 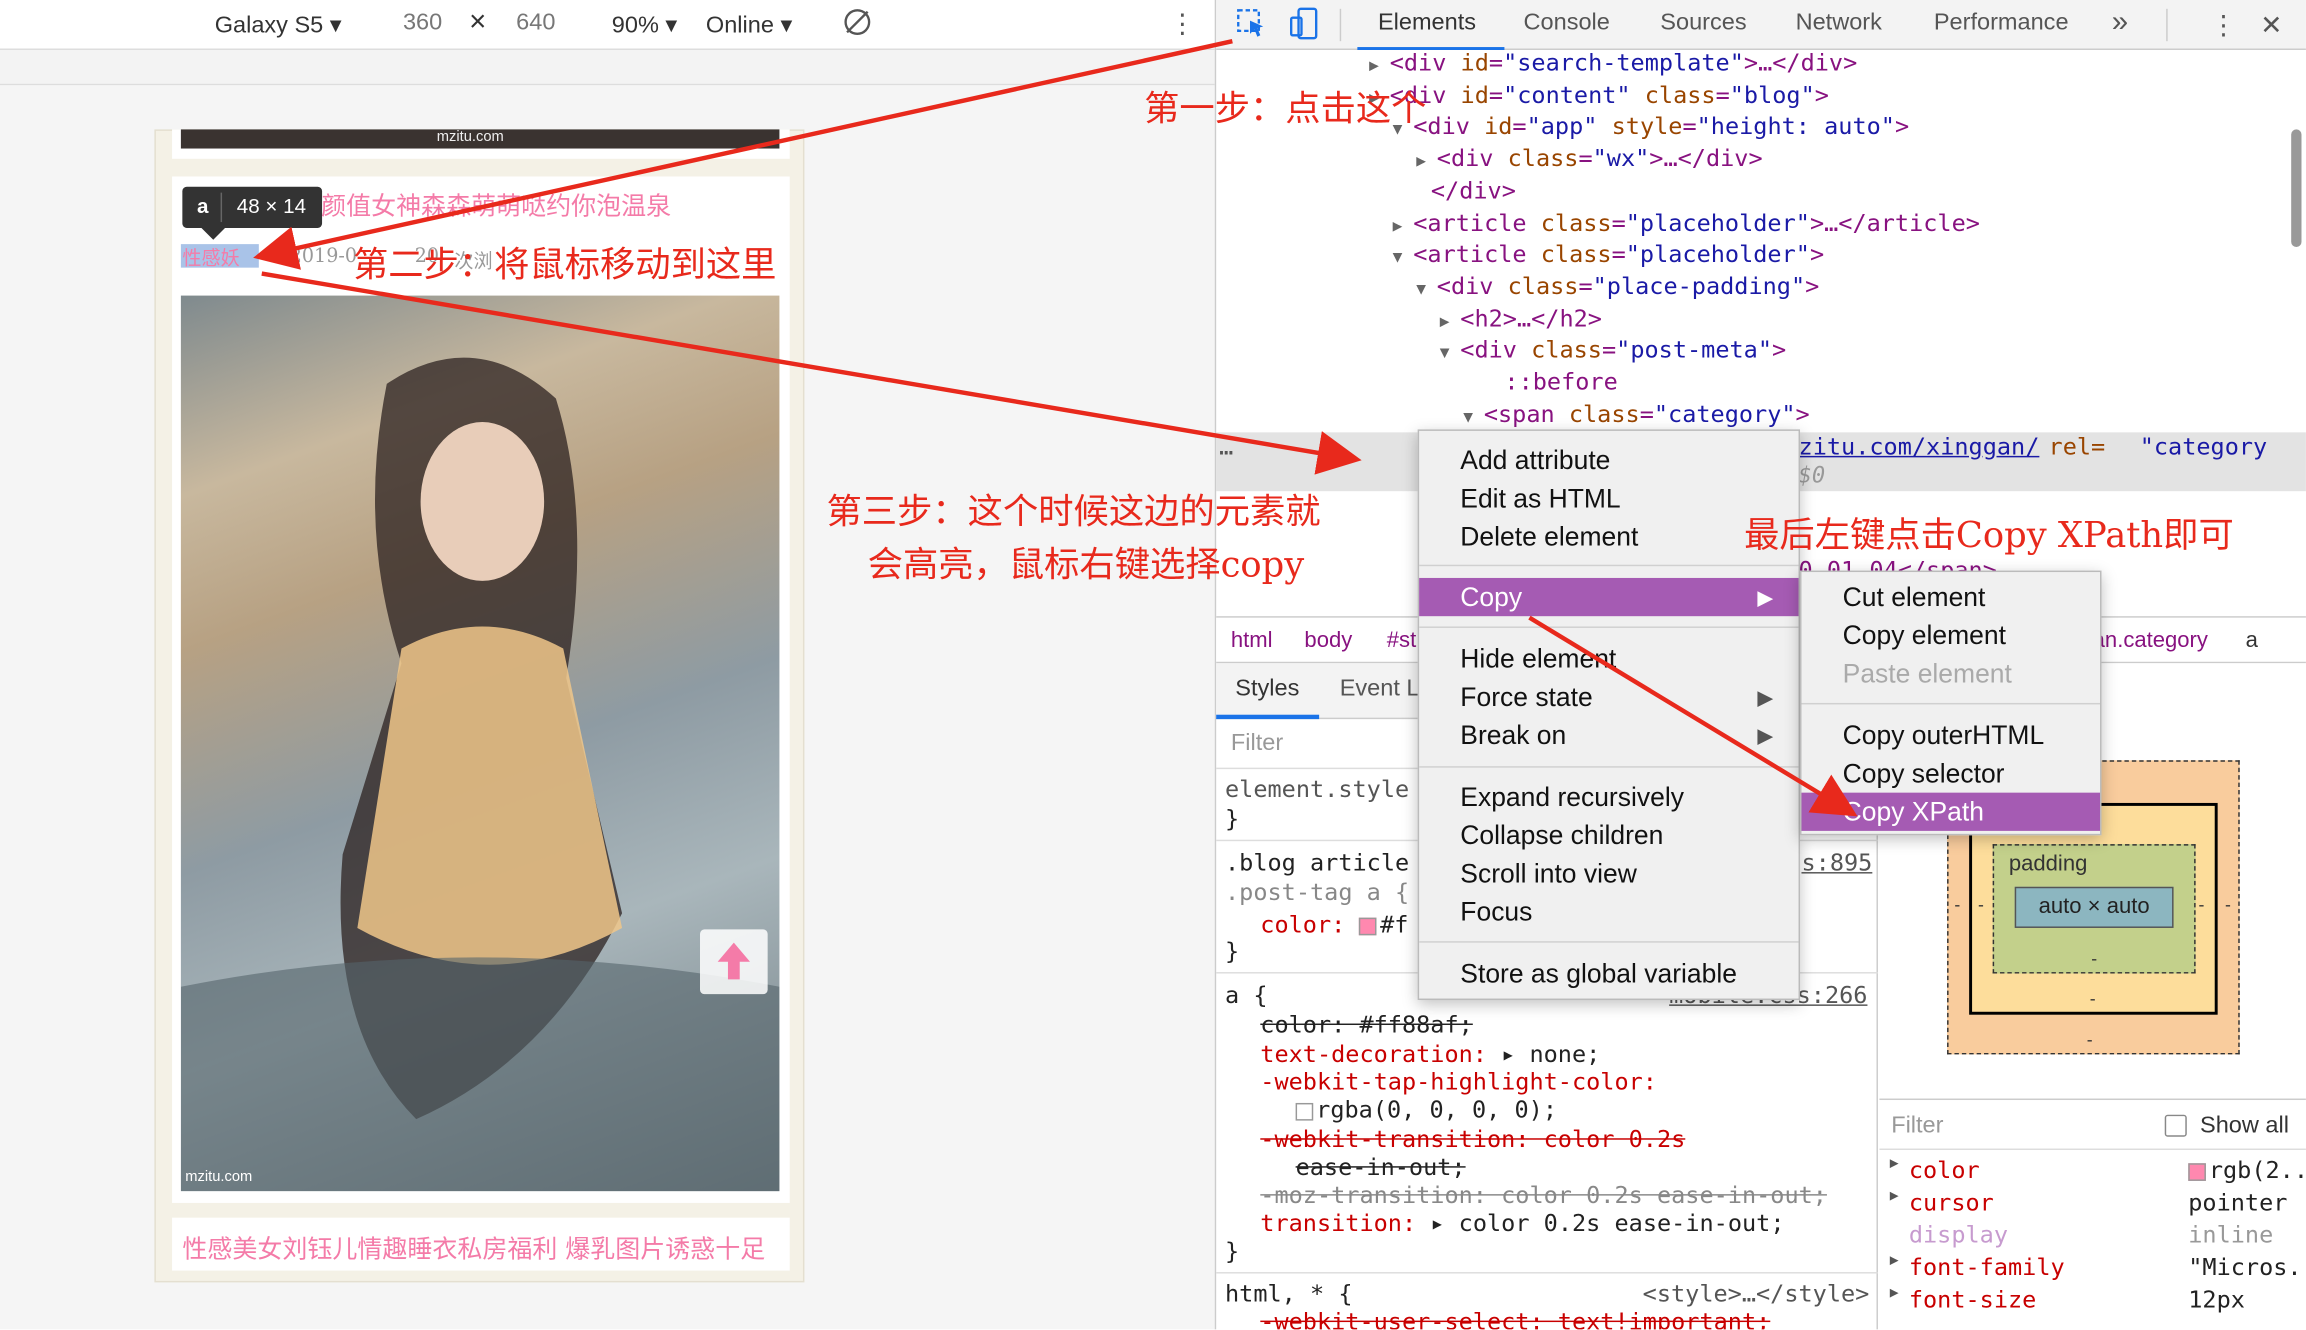 I want to click on arrow-step3, so click(x=1693, y=716).